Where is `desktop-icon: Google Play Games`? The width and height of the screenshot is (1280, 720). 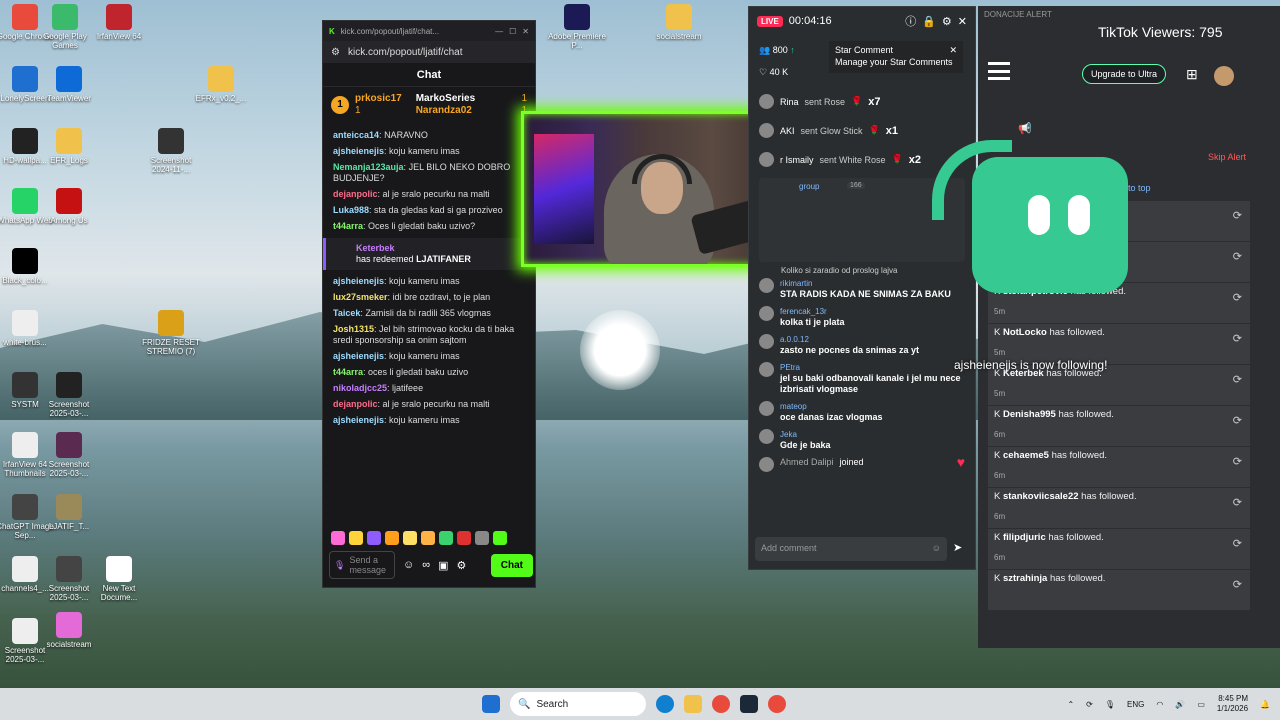 desktop-icon: Google Play Games is located at coordinates (65, 27).